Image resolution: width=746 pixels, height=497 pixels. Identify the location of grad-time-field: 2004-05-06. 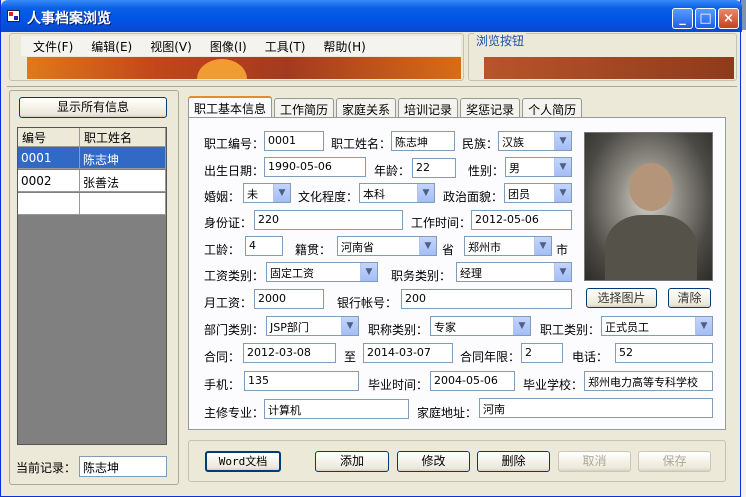
(472, 381).